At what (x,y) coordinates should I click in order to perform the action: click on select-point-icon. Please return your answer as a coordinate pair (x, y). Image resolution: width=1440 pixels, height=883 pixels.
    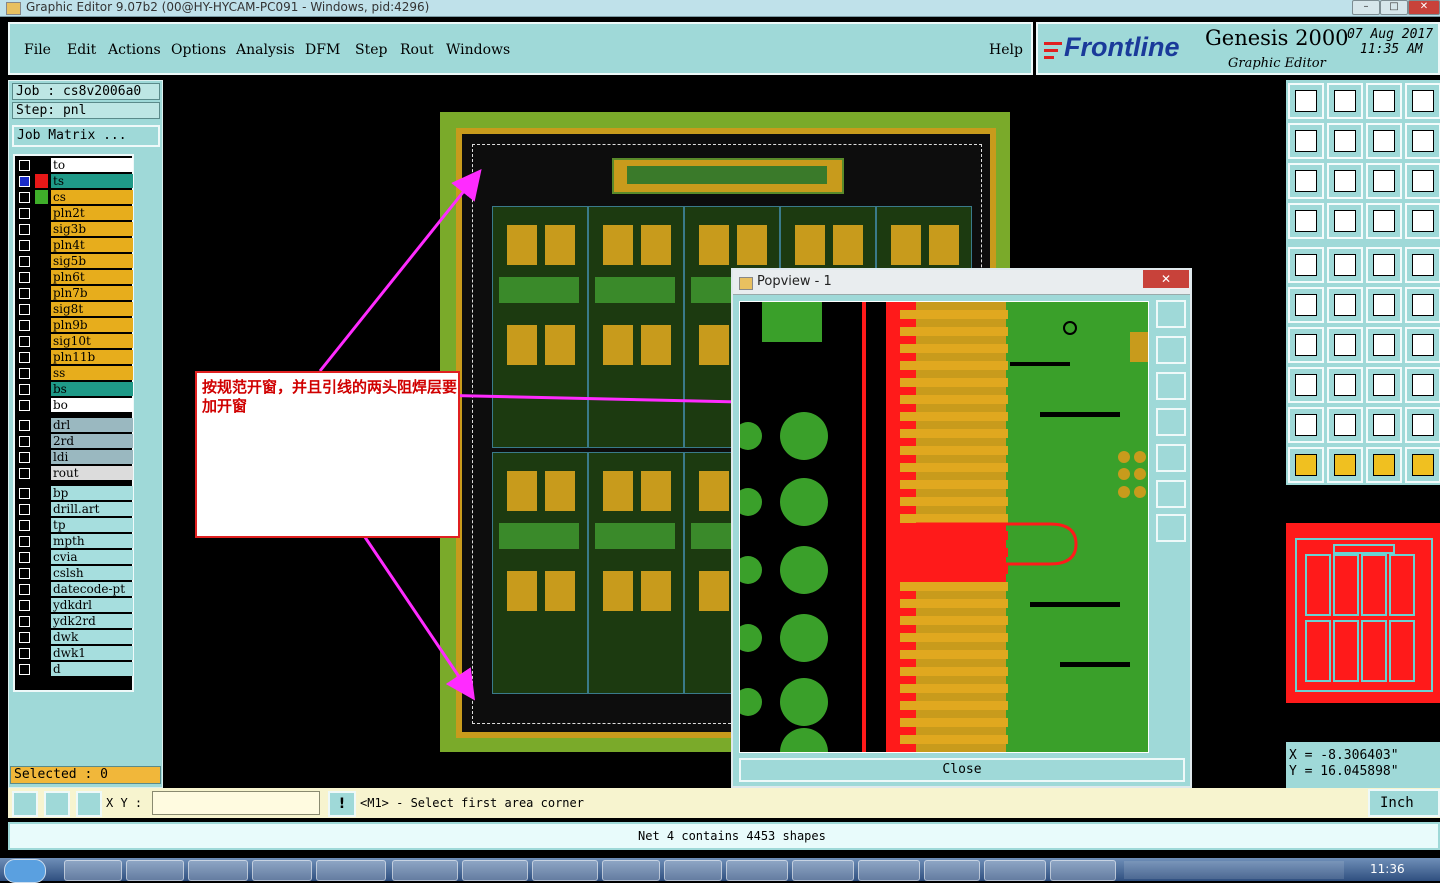
    Looking at the image, I should click on (1306, 265).